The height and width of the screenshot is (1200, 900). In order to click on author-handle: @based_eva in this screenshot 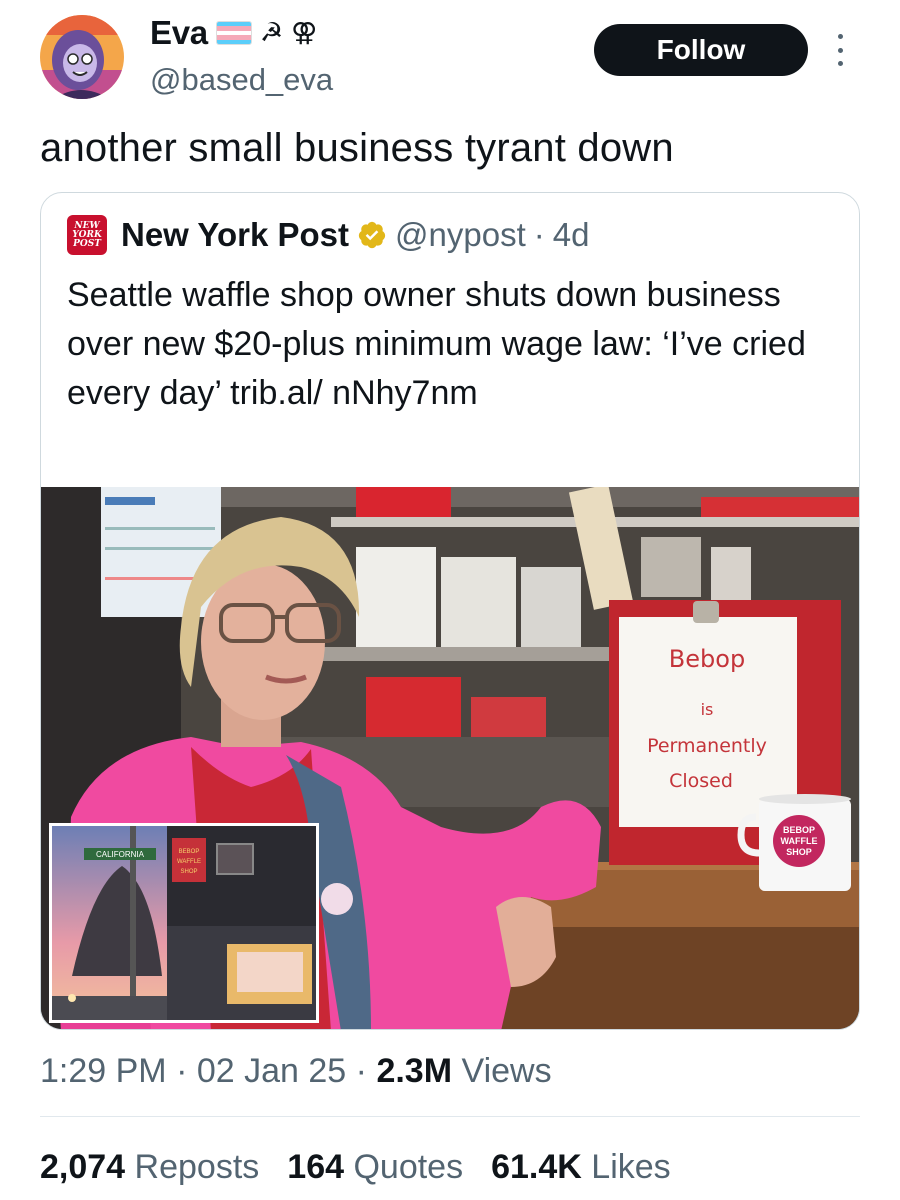, I will do `click(241, 80)`.